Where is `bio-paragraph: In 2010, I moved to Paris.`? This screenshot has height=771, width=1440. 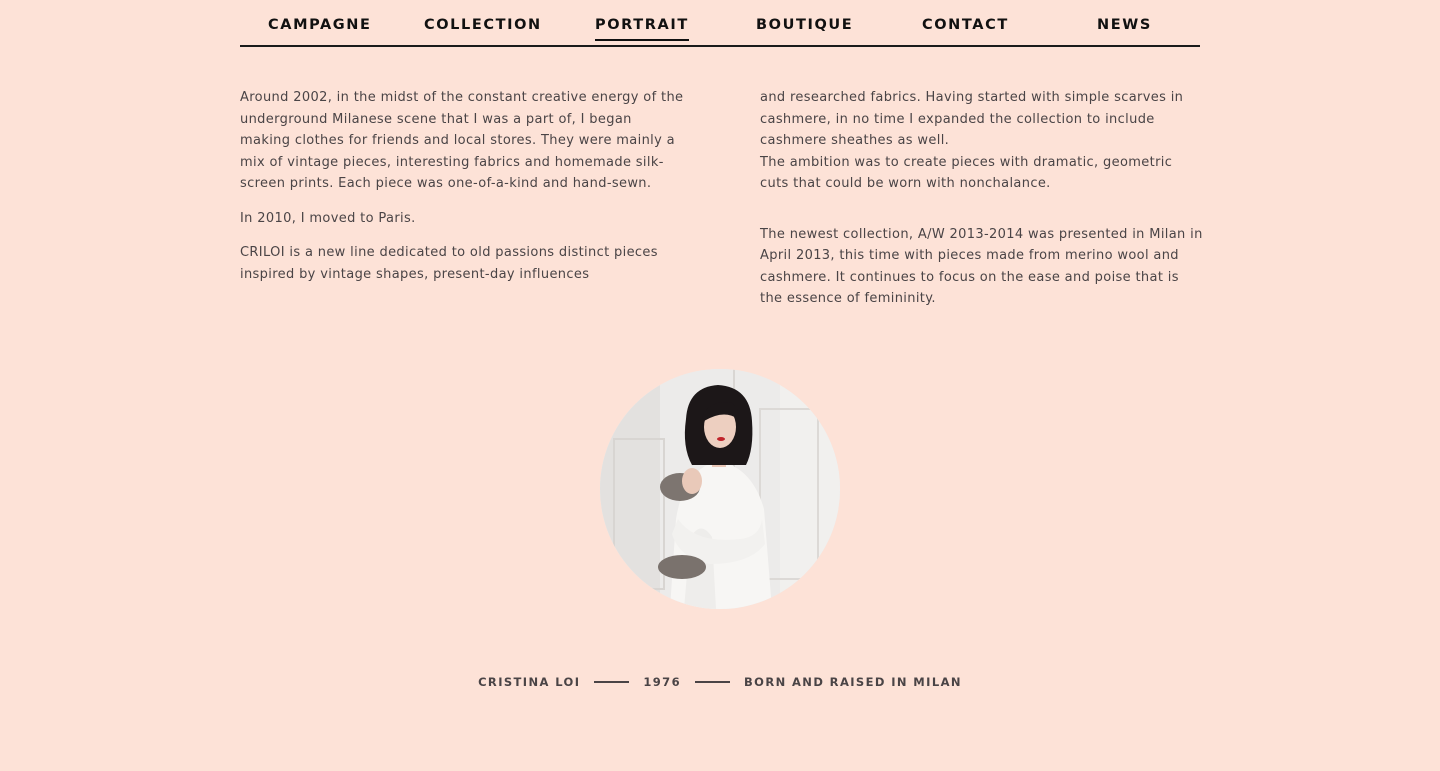 bio-paragraph: In 2010, I moved to Paris. is located at coordinates (328, 218).